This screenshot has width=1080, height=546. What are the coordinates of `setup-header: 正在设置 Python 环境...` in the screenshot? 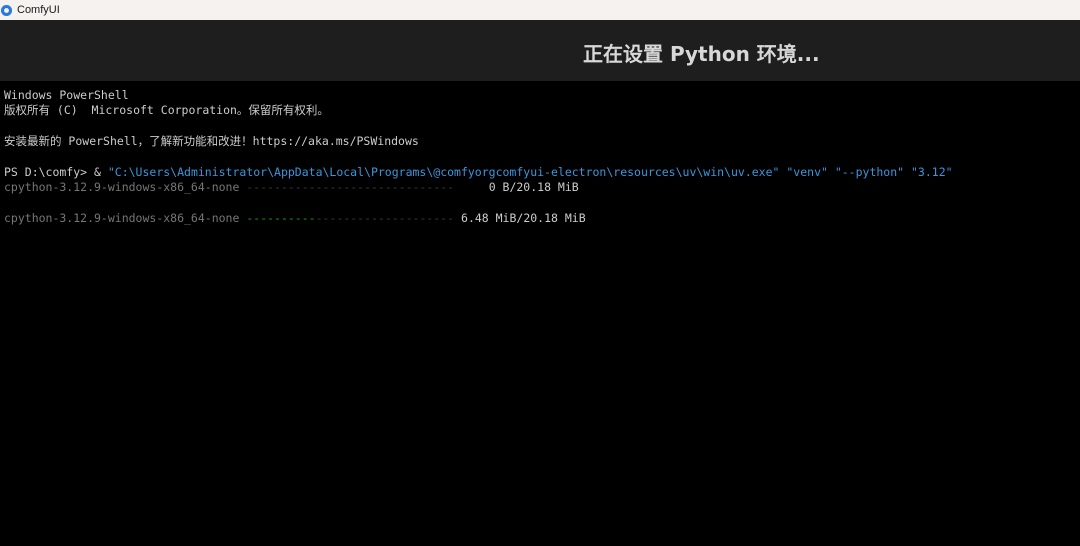 It's located at (540, 50).